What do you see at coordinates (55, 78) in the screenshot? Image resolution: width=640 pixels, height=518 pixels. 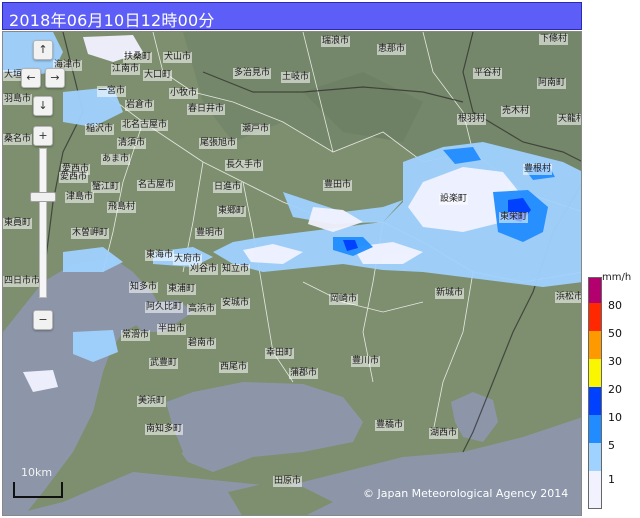 I see `arrow-right-icon: →` at bounding box center [55, 78].